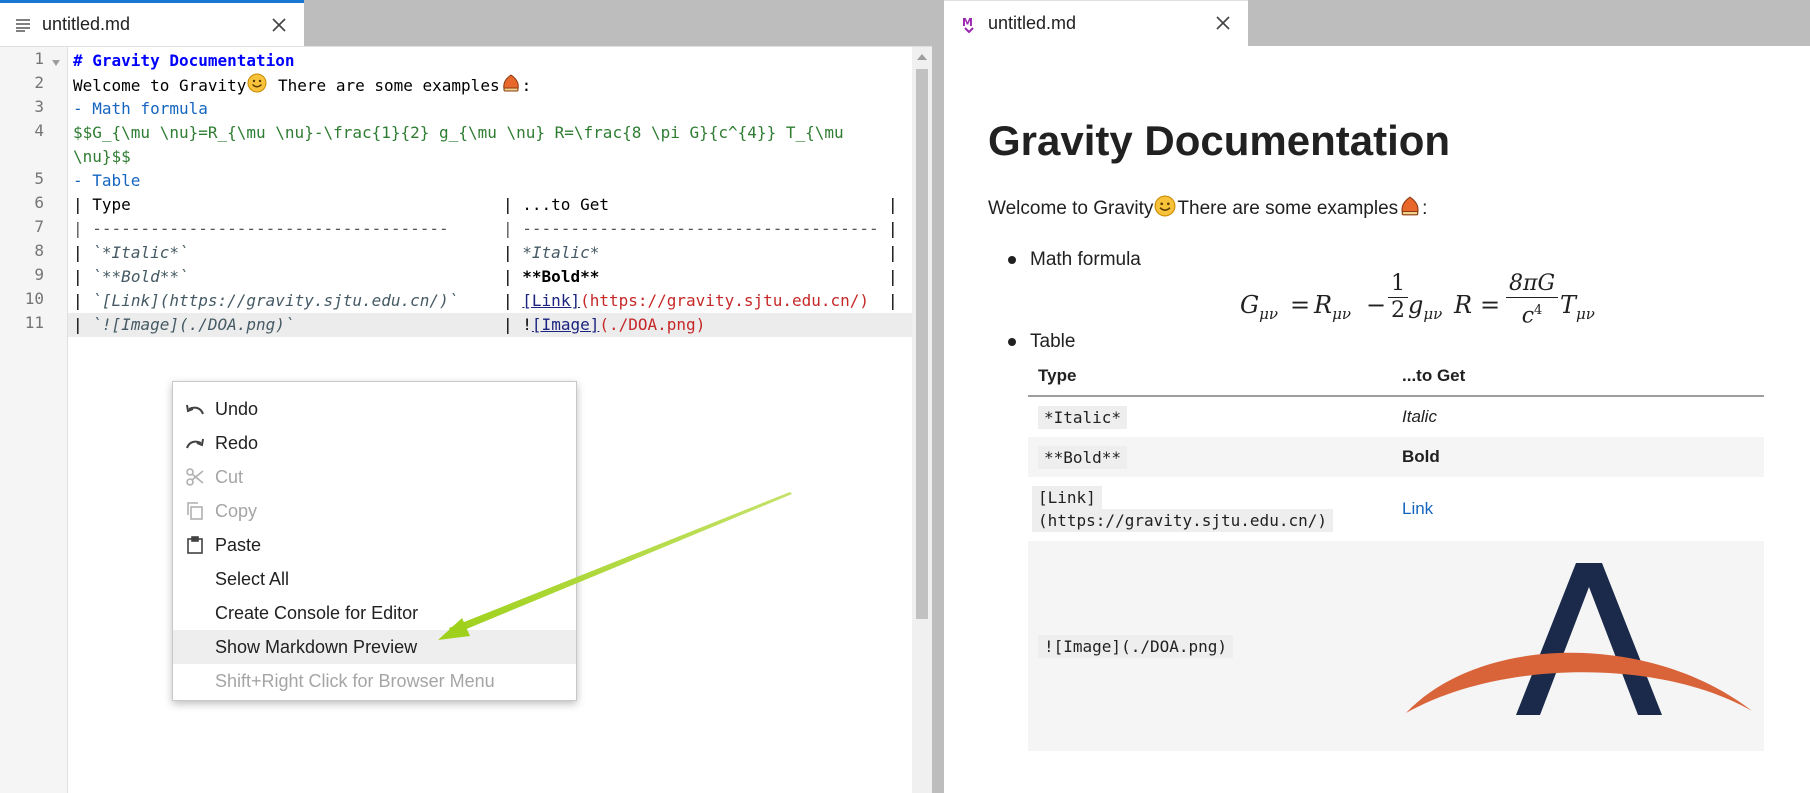 The image size is (1810, 793). What do you see at coordinates (1417, 508) in the screenshot?
I see `preview-link: Link` at bounding box center [1417, 508].